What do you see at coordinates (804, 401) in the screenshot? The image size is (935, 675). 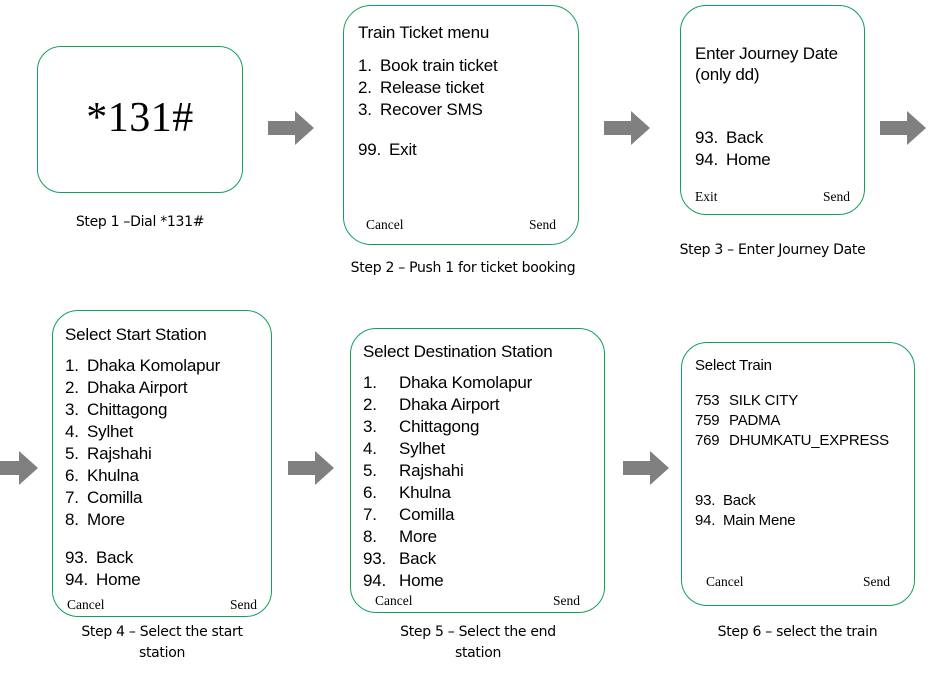 I see `train-item: 753 SILK CITY` at bounding box center [804, 401].